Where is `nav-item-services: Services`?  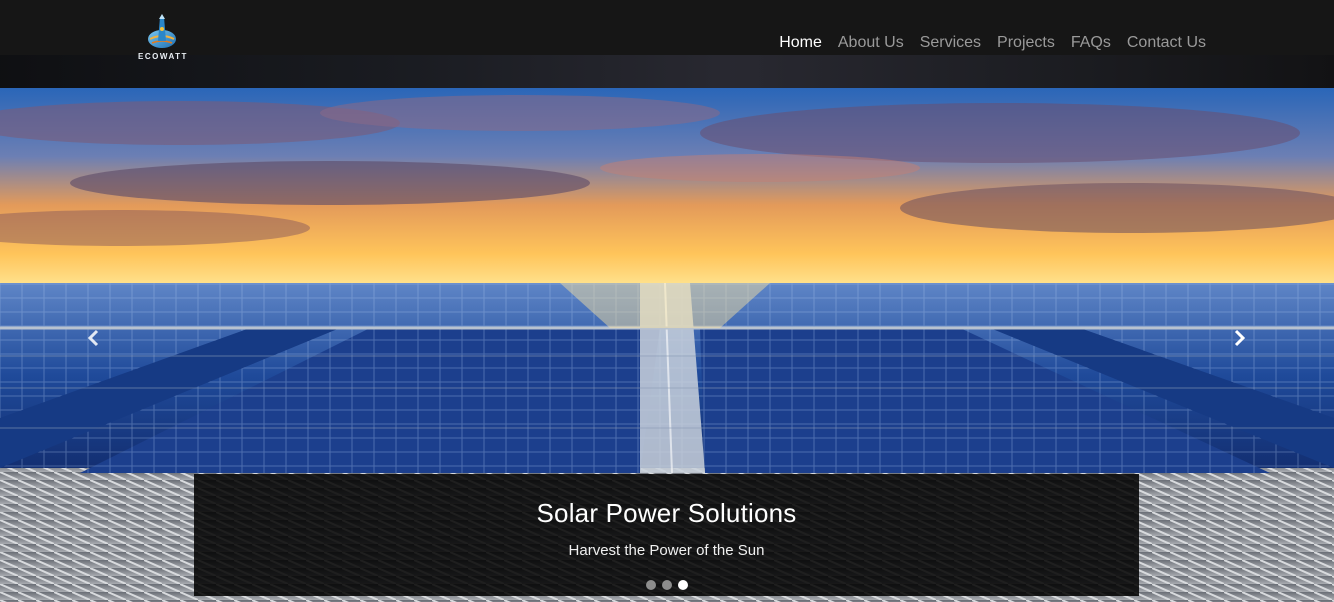
nav-item-services: Services is located at coordinates (950, 43).